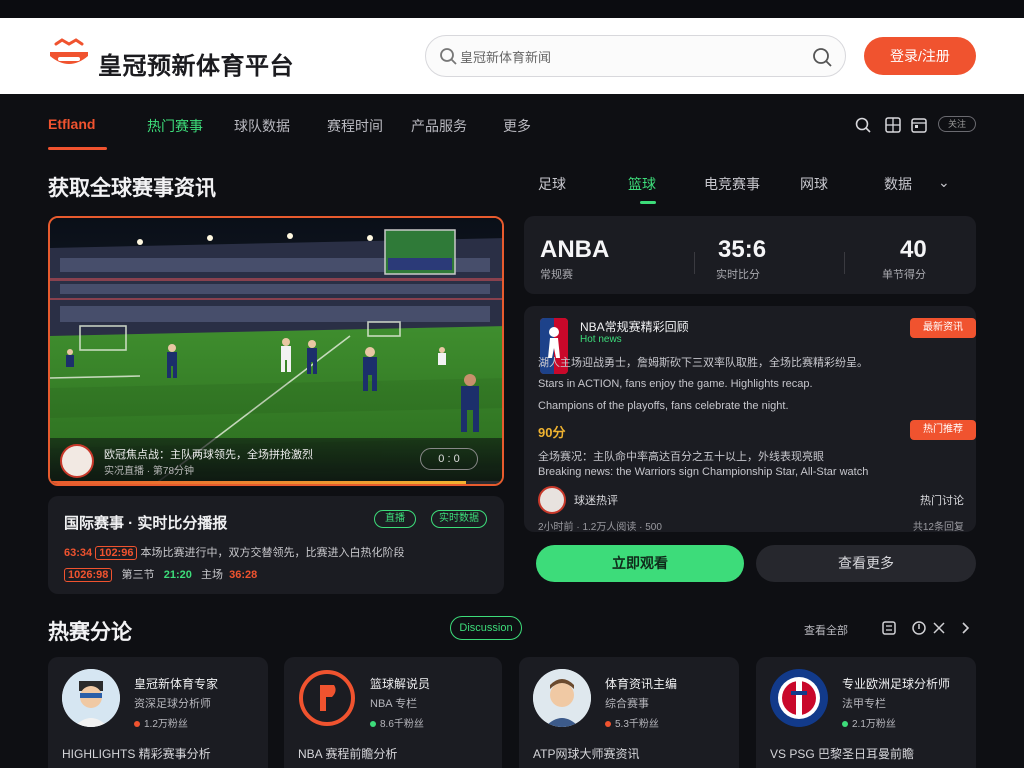 This screenshot has width=1024, height=768. Describe the element at coordinates (596, 501) in the screenshot. I see `comment-title: 球迷热评` at that location.